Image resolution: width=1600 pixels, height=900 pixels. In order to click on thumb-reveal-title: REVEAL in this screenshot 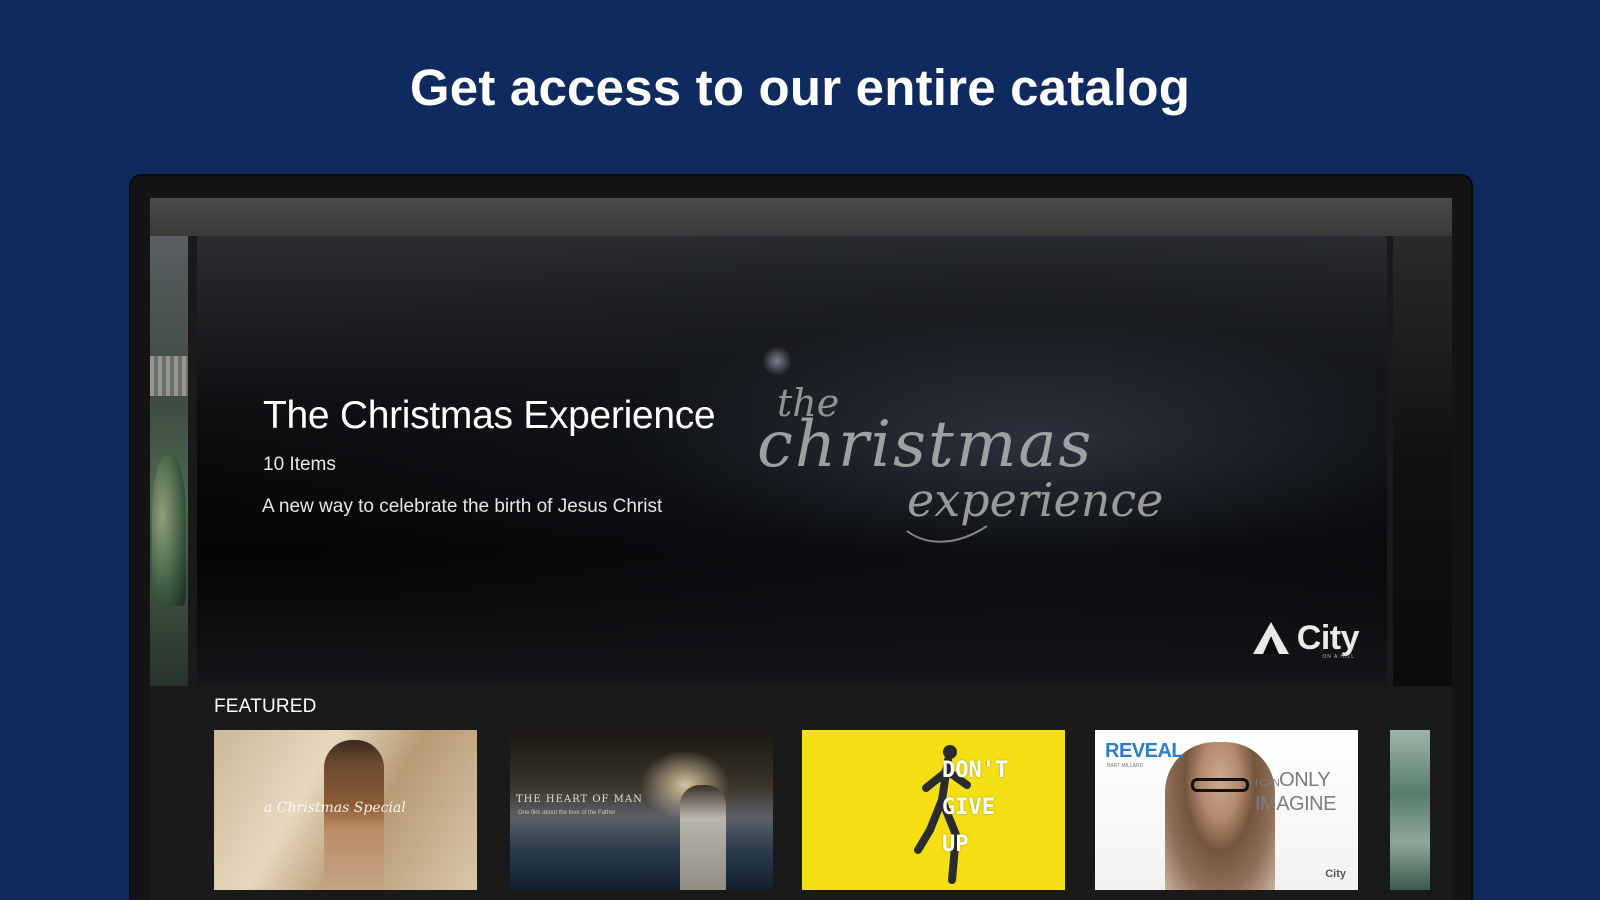, I will do `click(1144, 751)`.